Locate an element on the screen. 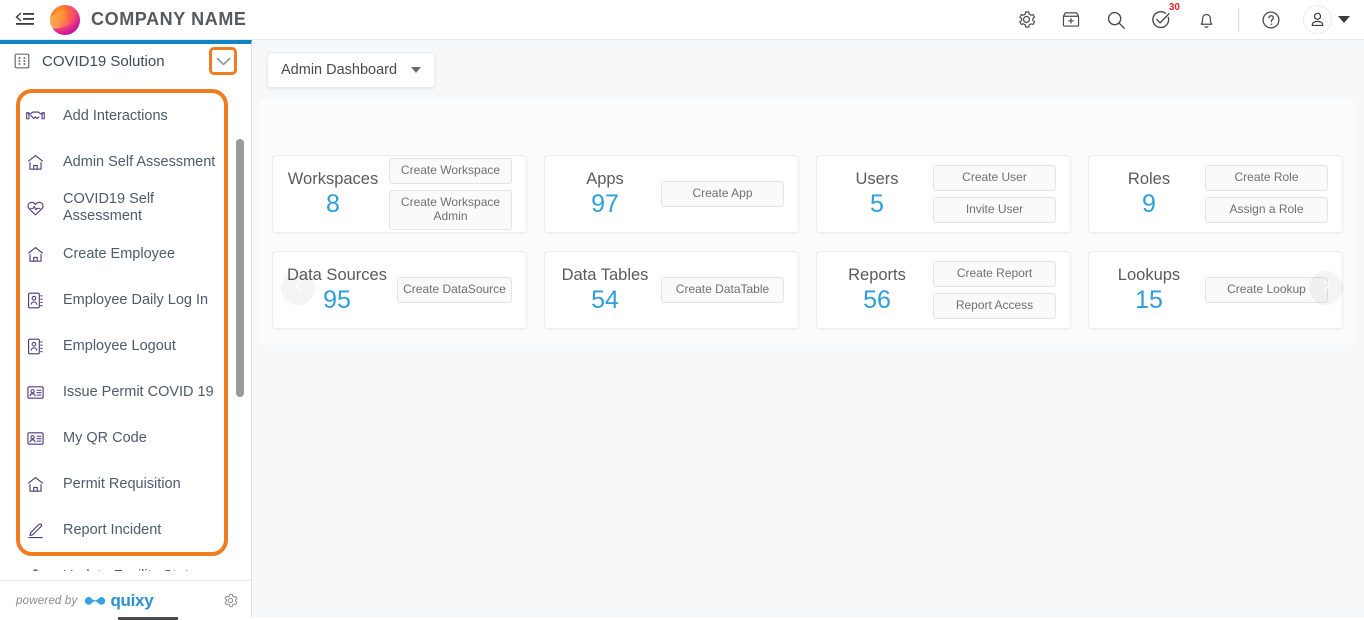 This screenshot has height=620, width=1364. sidebar-item-report-incident: Report Incident is located at coordinates (120, 530).